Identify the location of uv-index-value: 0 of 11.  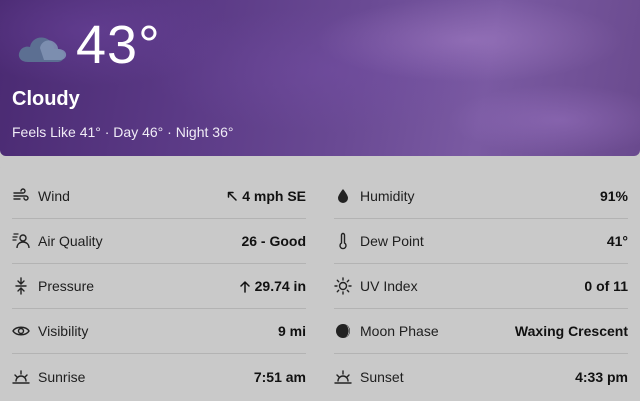
(606, 286).